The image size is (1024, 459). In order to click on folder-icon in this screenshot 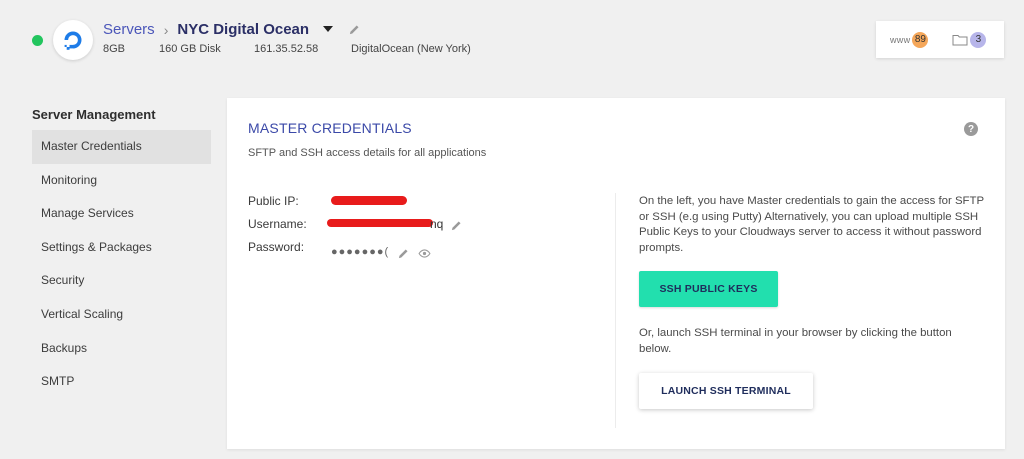, I will do `click(960, 39)`.